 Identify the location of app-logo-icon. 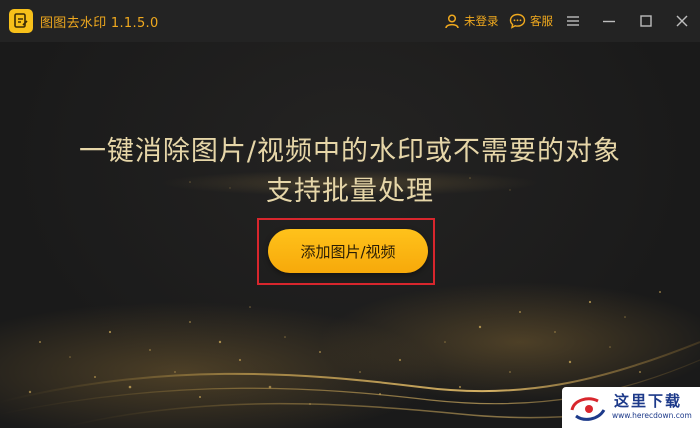
(21, 21).